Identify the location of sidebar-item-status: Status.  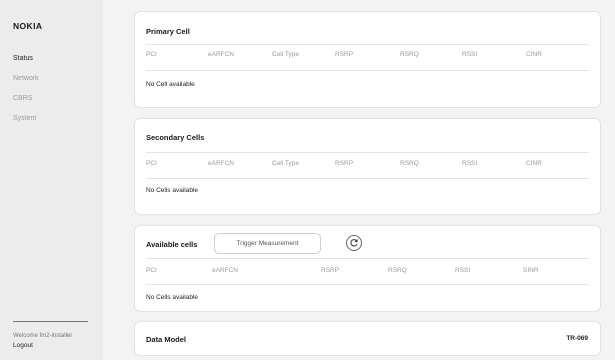
(23, 58).